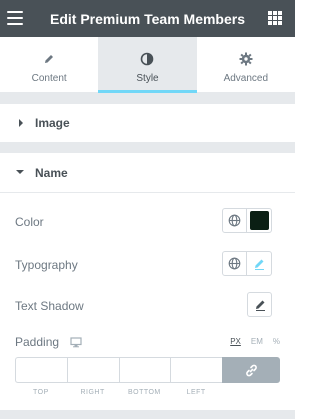  I want to click on section-image-header: Image, so click(147, 123).